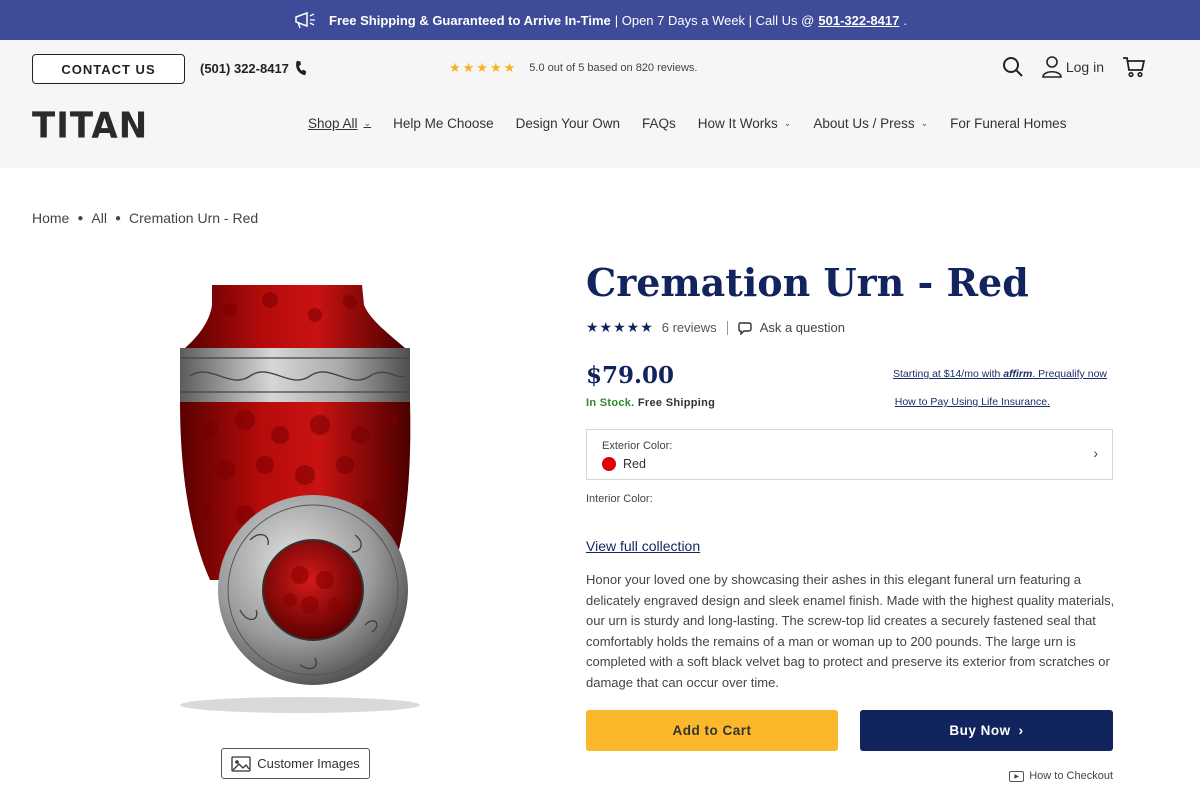 The width and height of the screenshot is (1200, 788). Describe the element at coordinates (443, 123) in the screenshot. I see `nav-item-help-me-choose: Help Me Choose` at that location.